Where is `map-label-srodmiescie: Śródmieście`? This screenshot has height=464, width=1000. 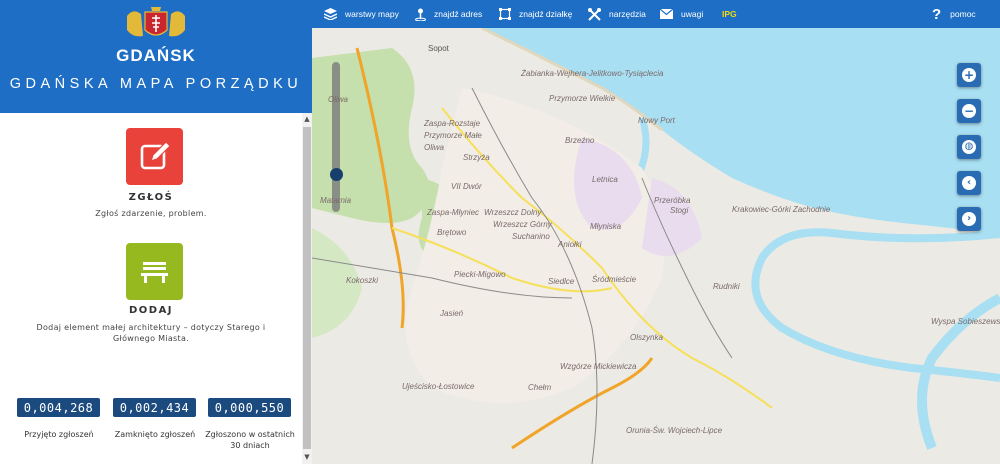
map-label-srodmiescie: Śródmieście is located at coordinates (614, 279).